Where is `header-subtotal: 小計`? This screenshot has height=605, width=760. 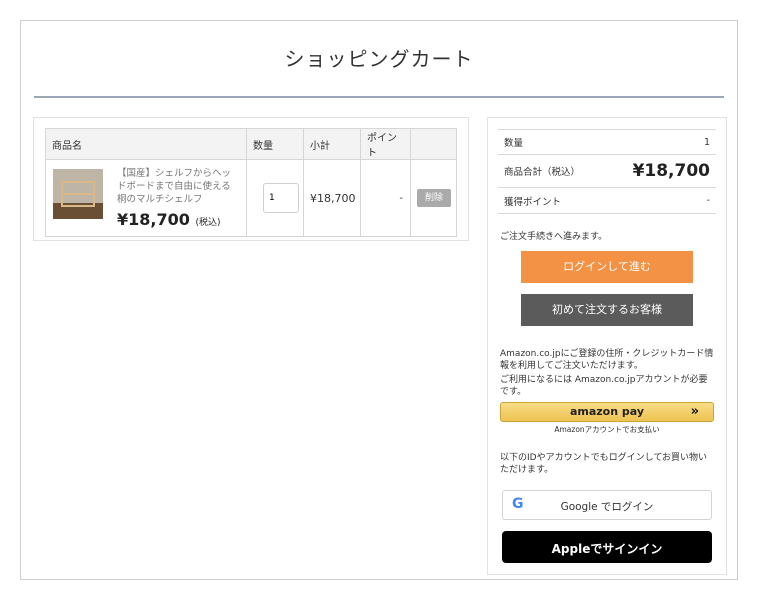
header-subtotal: 小計 is located at coordinates (332, 144).